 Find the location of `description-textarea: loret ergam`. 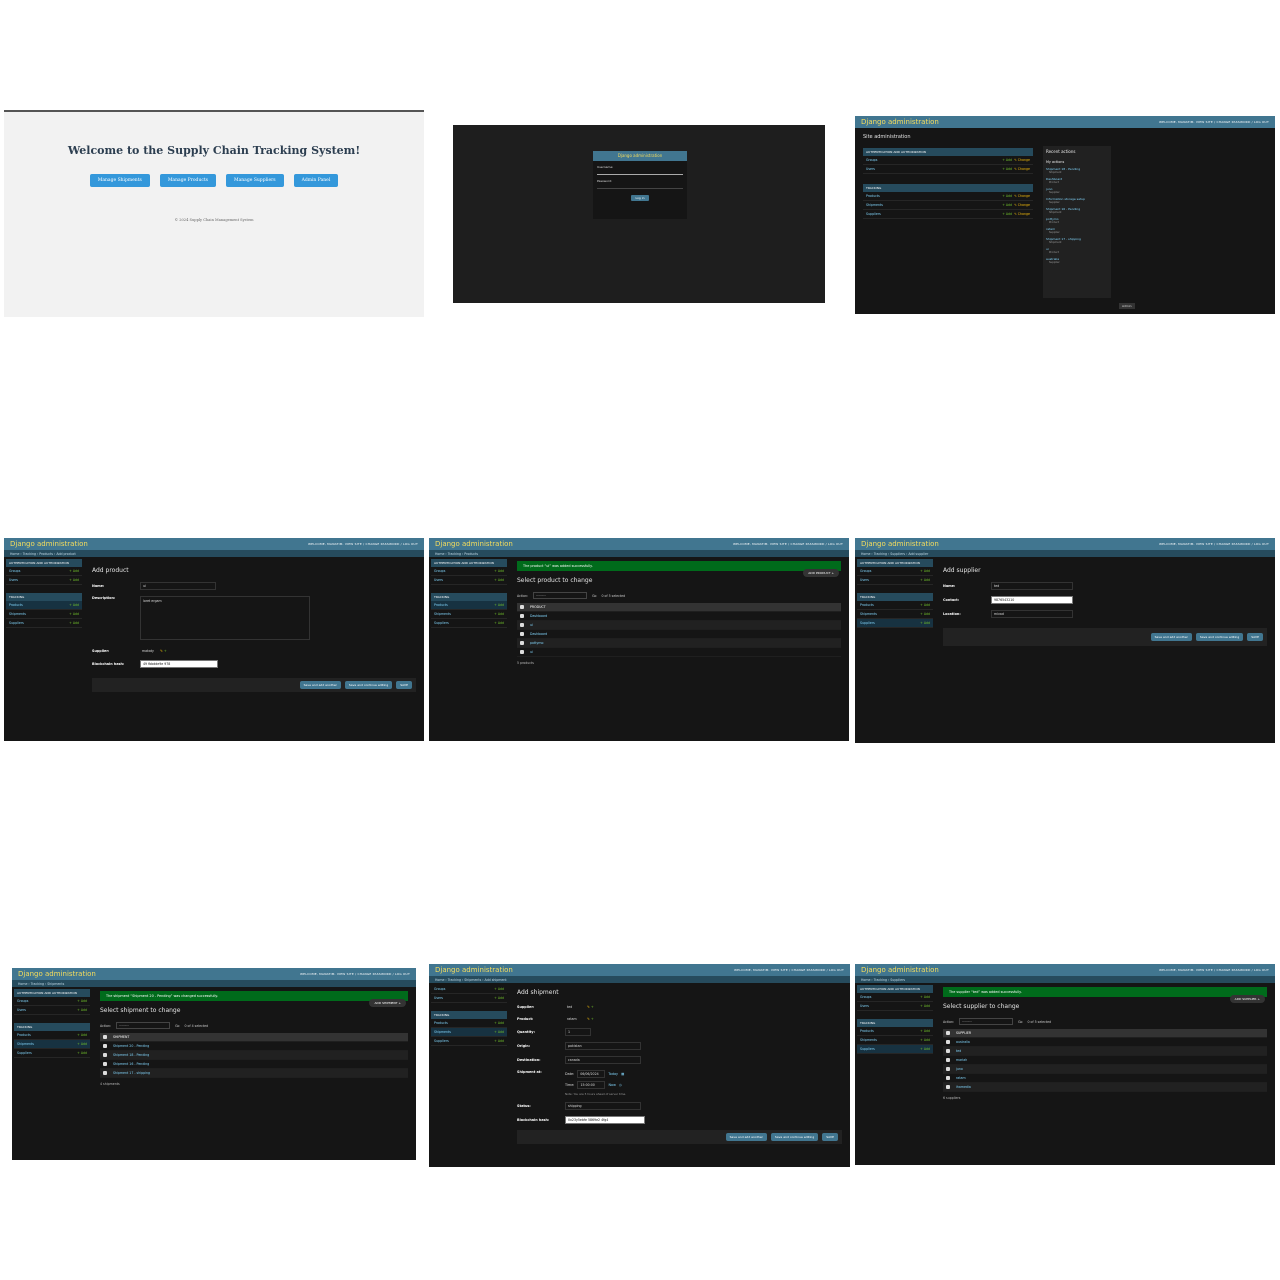

description-textarea: loret ergam is located at coordinates (225, 618).